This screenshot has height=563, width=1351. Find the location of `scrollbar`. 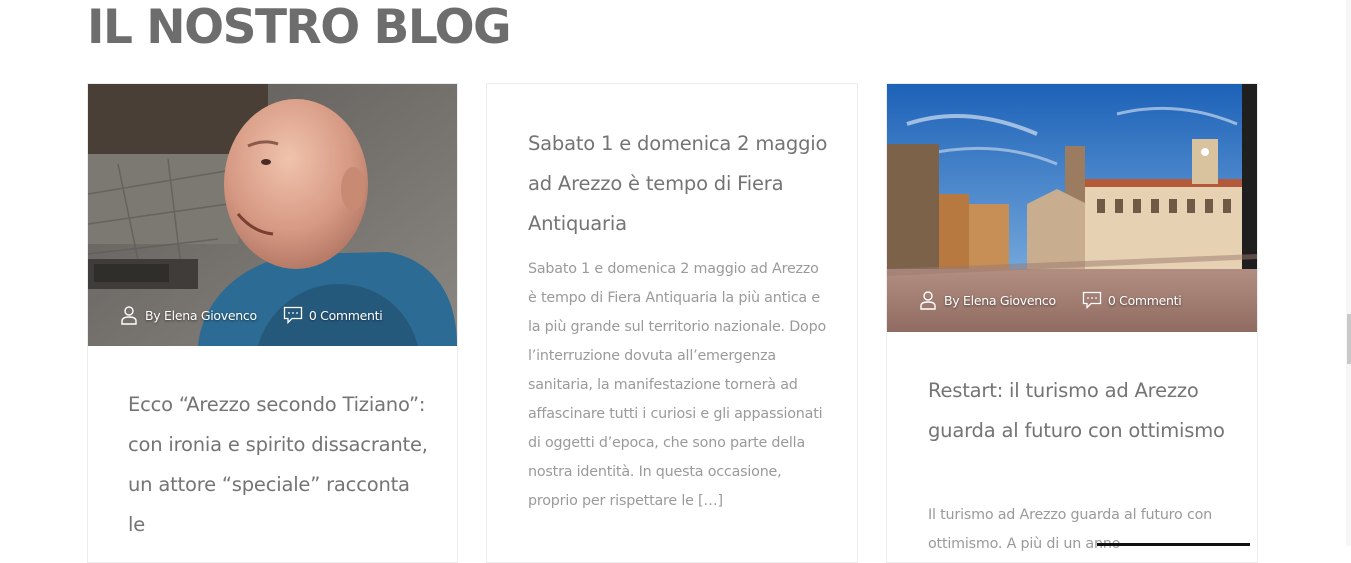

scrollbar is located at coordinates (1348, 273).